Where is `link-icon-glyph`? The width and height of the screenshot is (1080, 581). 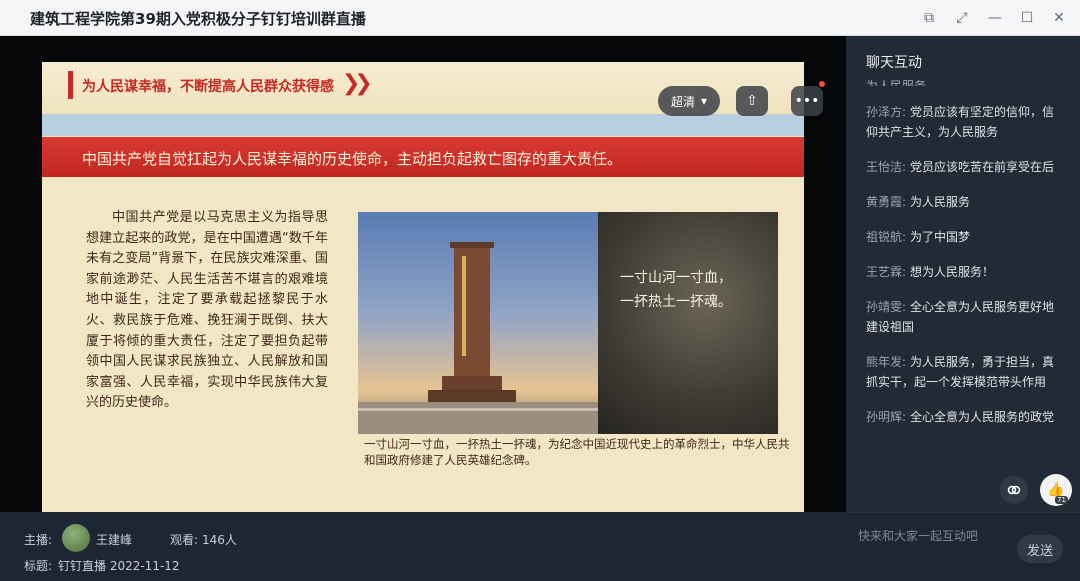
link-icon-glyph is located at coordinates (1014, 490).